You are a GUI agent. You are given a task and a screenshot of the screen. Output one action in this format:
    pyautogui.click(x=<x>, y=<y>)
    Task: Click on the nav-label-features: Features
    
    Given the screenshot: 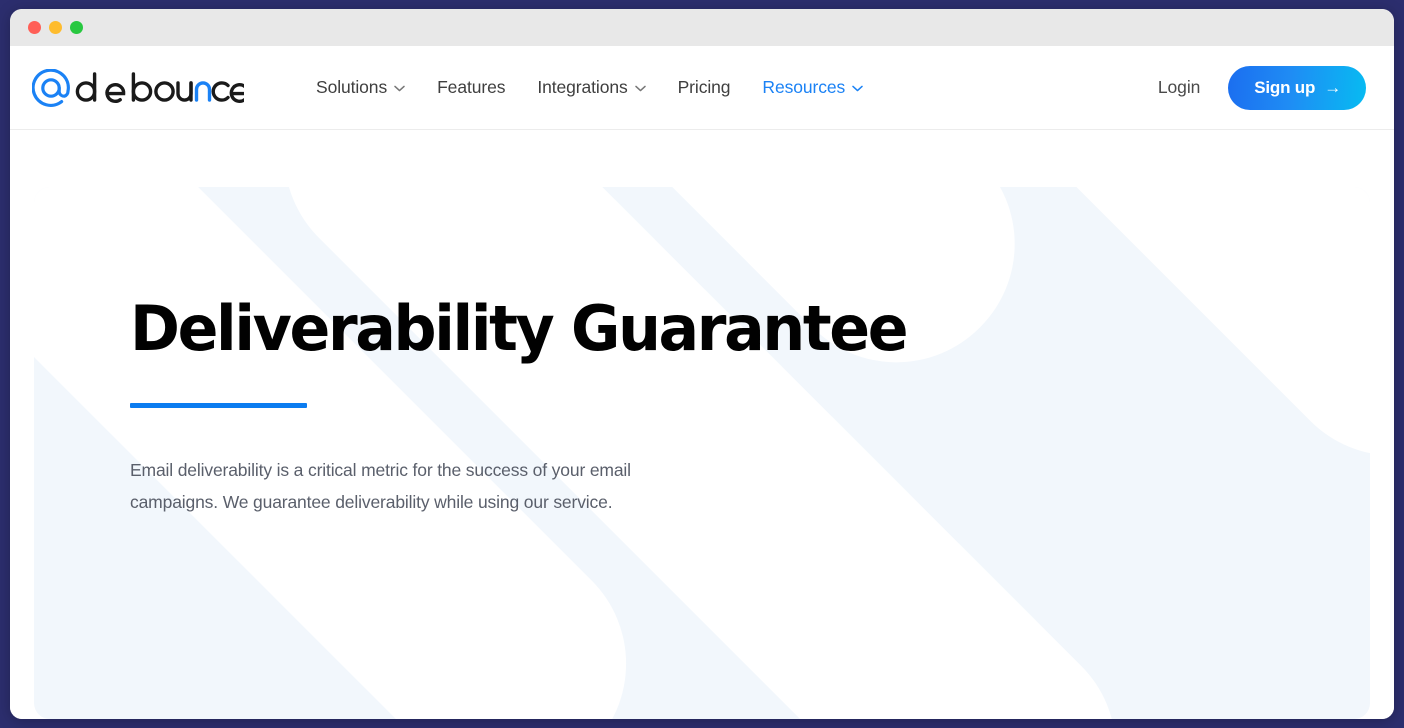 What is the action you would take?
    pyautogui.click(x=471, y=87)
    